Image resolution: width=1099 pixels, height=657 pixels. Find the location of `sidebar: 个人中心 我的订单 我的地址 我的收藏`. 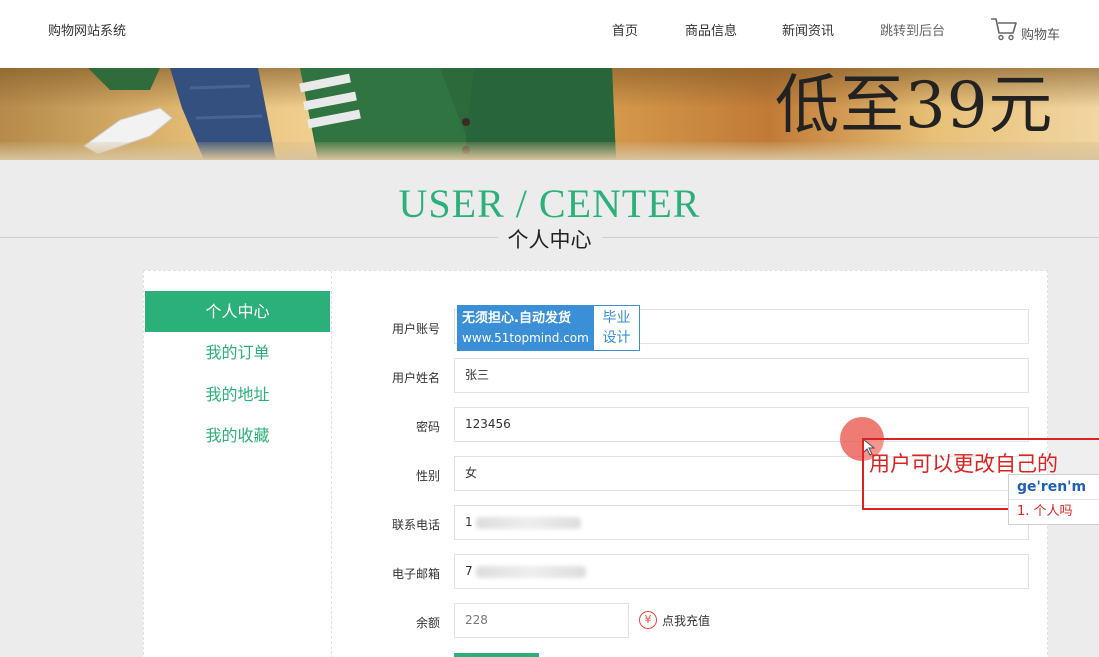

sidebar: 个人中心 我的订单 我的地址 我的收藏 is located at coordinates (238, 464).